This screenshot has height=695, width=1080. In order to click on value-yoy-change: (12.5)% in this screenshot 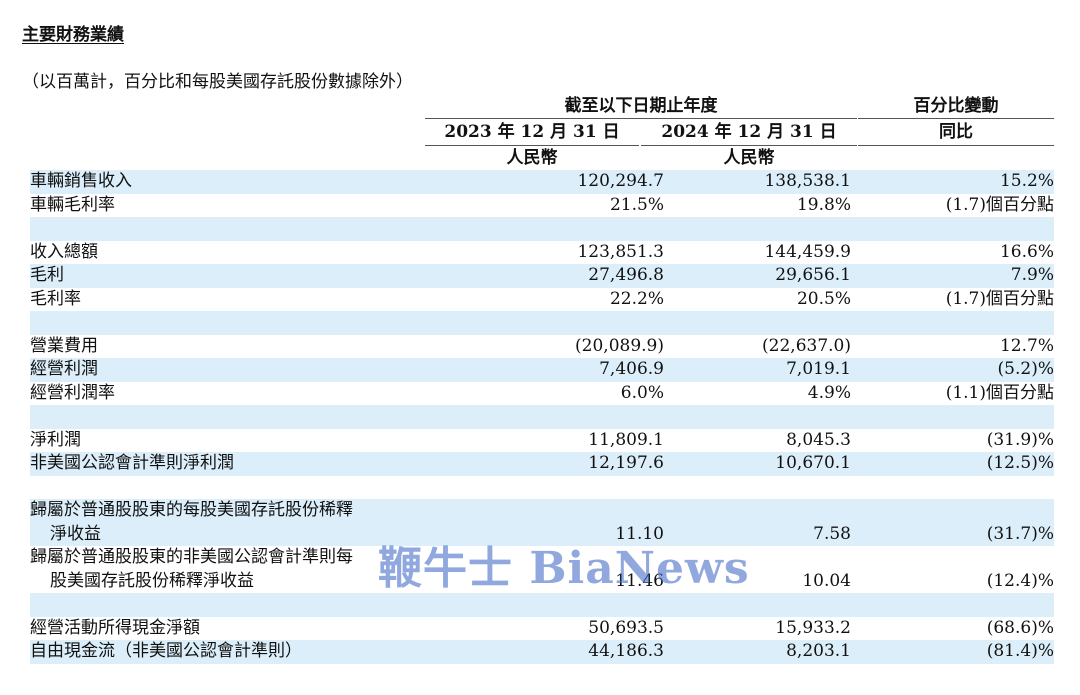, I will do `click(1020, 463)`.